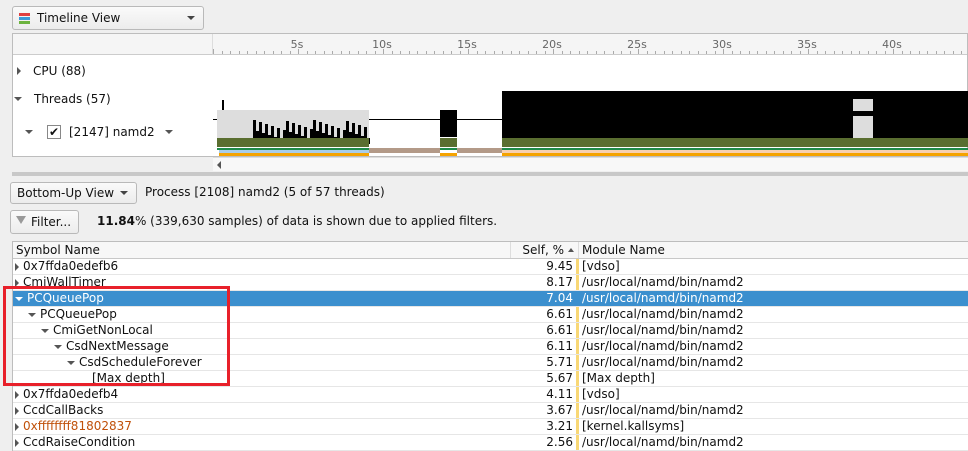 The image size is (968, 451). What do you see at coordinates (545, 282) in the screenshot?
I see `self-cell: 8.17` at bounding box center [545, 282].